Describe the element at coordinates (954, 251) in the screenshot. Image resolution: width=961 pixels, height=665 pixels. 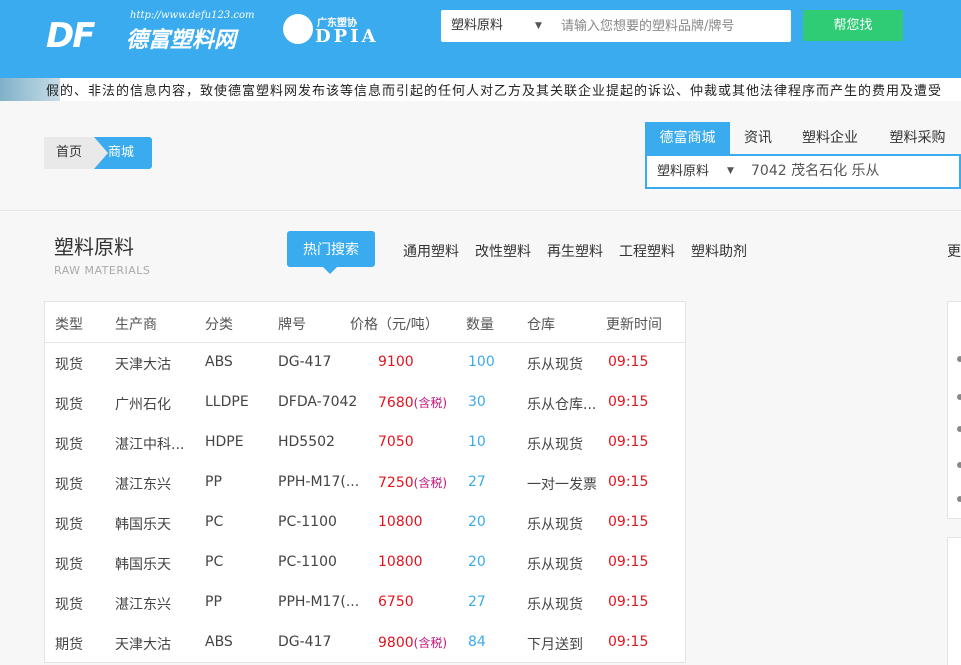
I see `more-link: 更` at that location.